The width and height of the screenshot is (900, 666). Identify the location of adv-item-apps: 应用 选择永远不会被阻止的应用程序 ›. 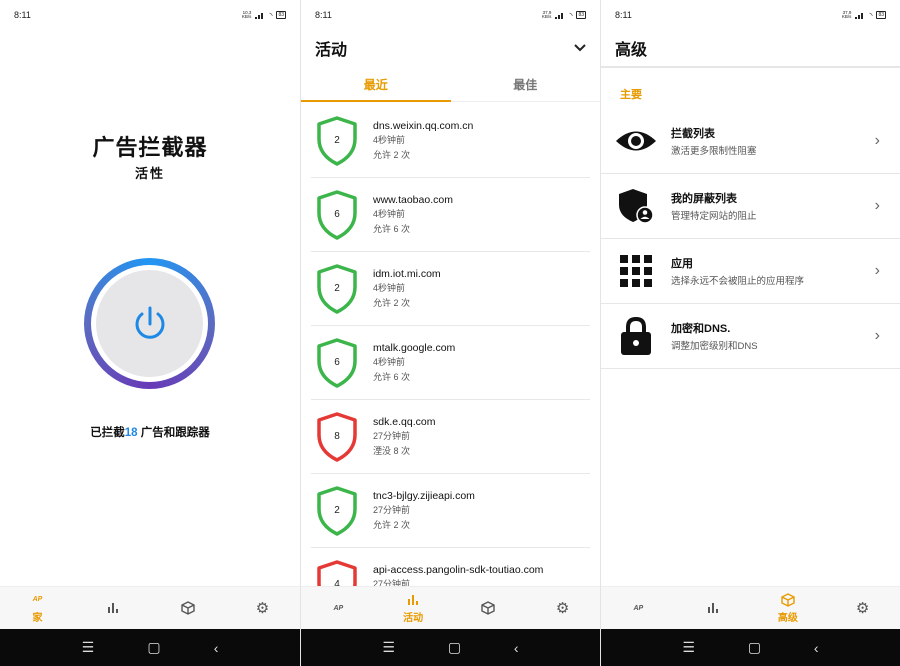
(750, 271).